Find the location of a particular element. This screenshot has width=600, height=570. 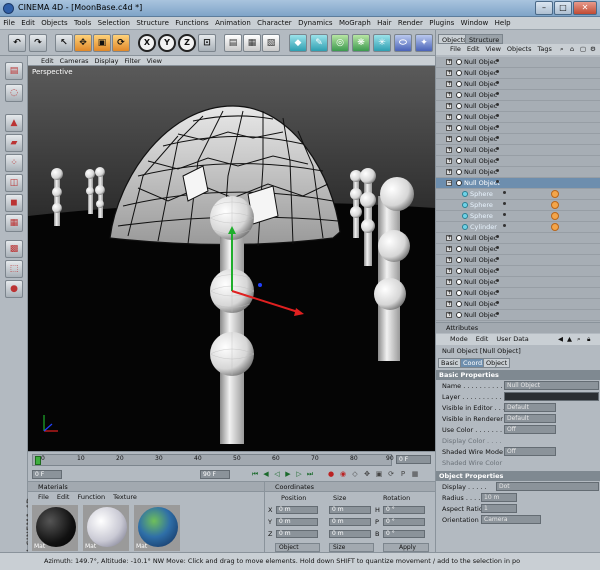

apply-button: Apply is located at coordinates (406, 547).